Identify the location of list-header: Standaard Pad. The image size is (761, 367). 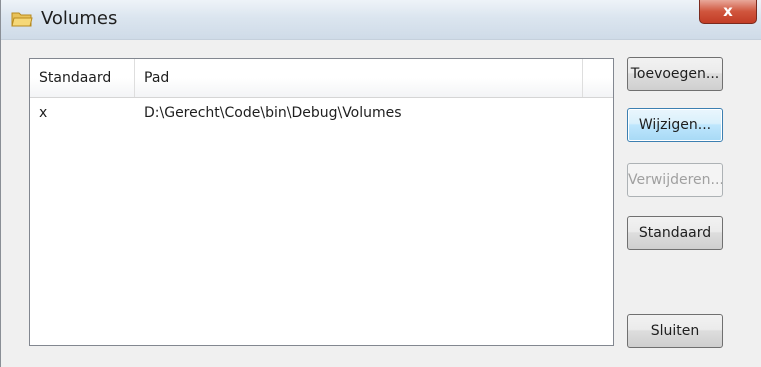
(321, 78).